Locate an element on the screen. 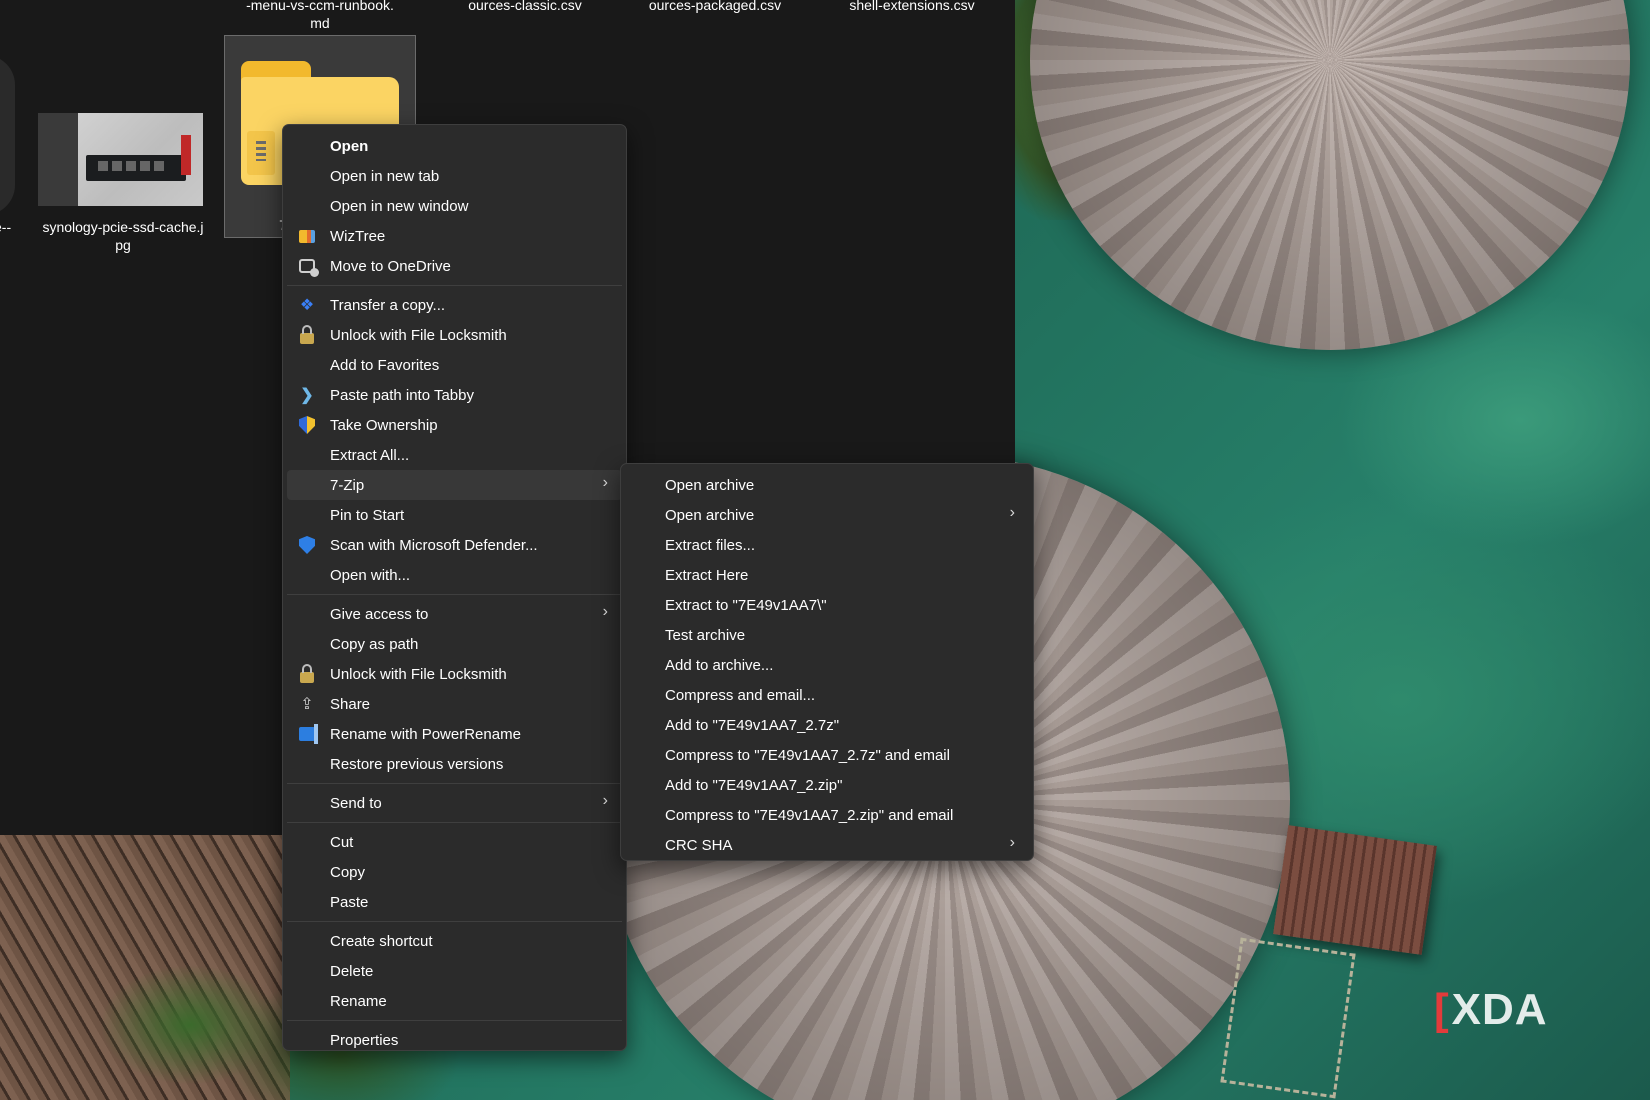 This screenshot has height=1100, width=1650. menu-item-add-to-7e49v1aa7-2-zip: Add to "7E49v1AA7_2.zip" is located at coordinates (827, 785).